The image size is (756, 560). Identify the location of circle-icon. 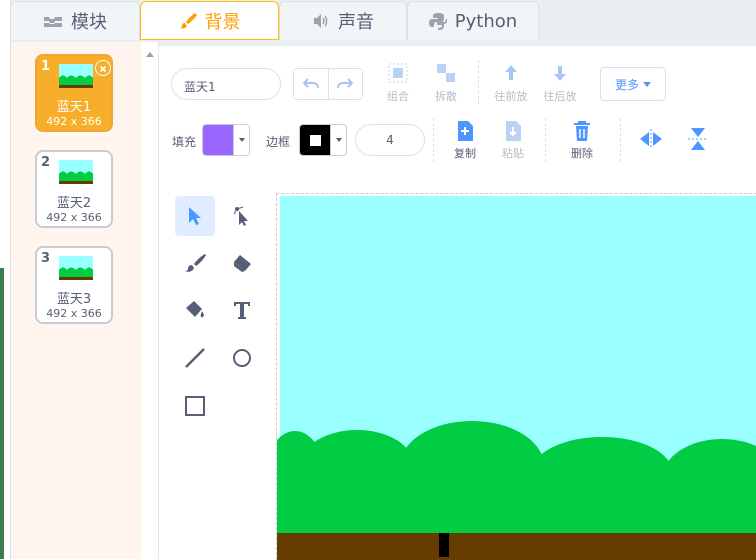
(242, 358).